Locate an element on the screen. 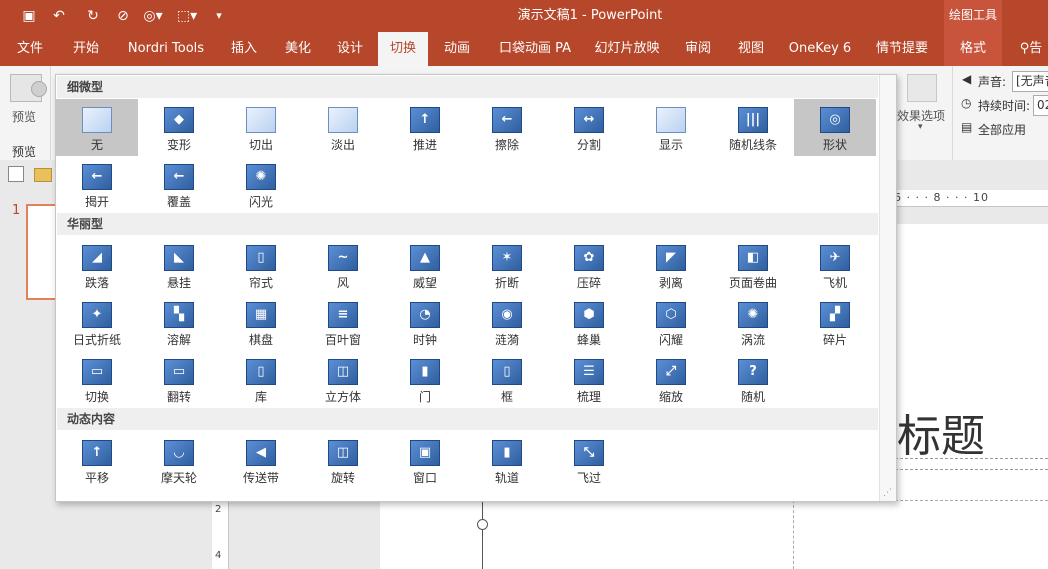 The width and height of the screenshot is (1048, 569). sound-icon: ◀ is located at coordinates (967, 79).